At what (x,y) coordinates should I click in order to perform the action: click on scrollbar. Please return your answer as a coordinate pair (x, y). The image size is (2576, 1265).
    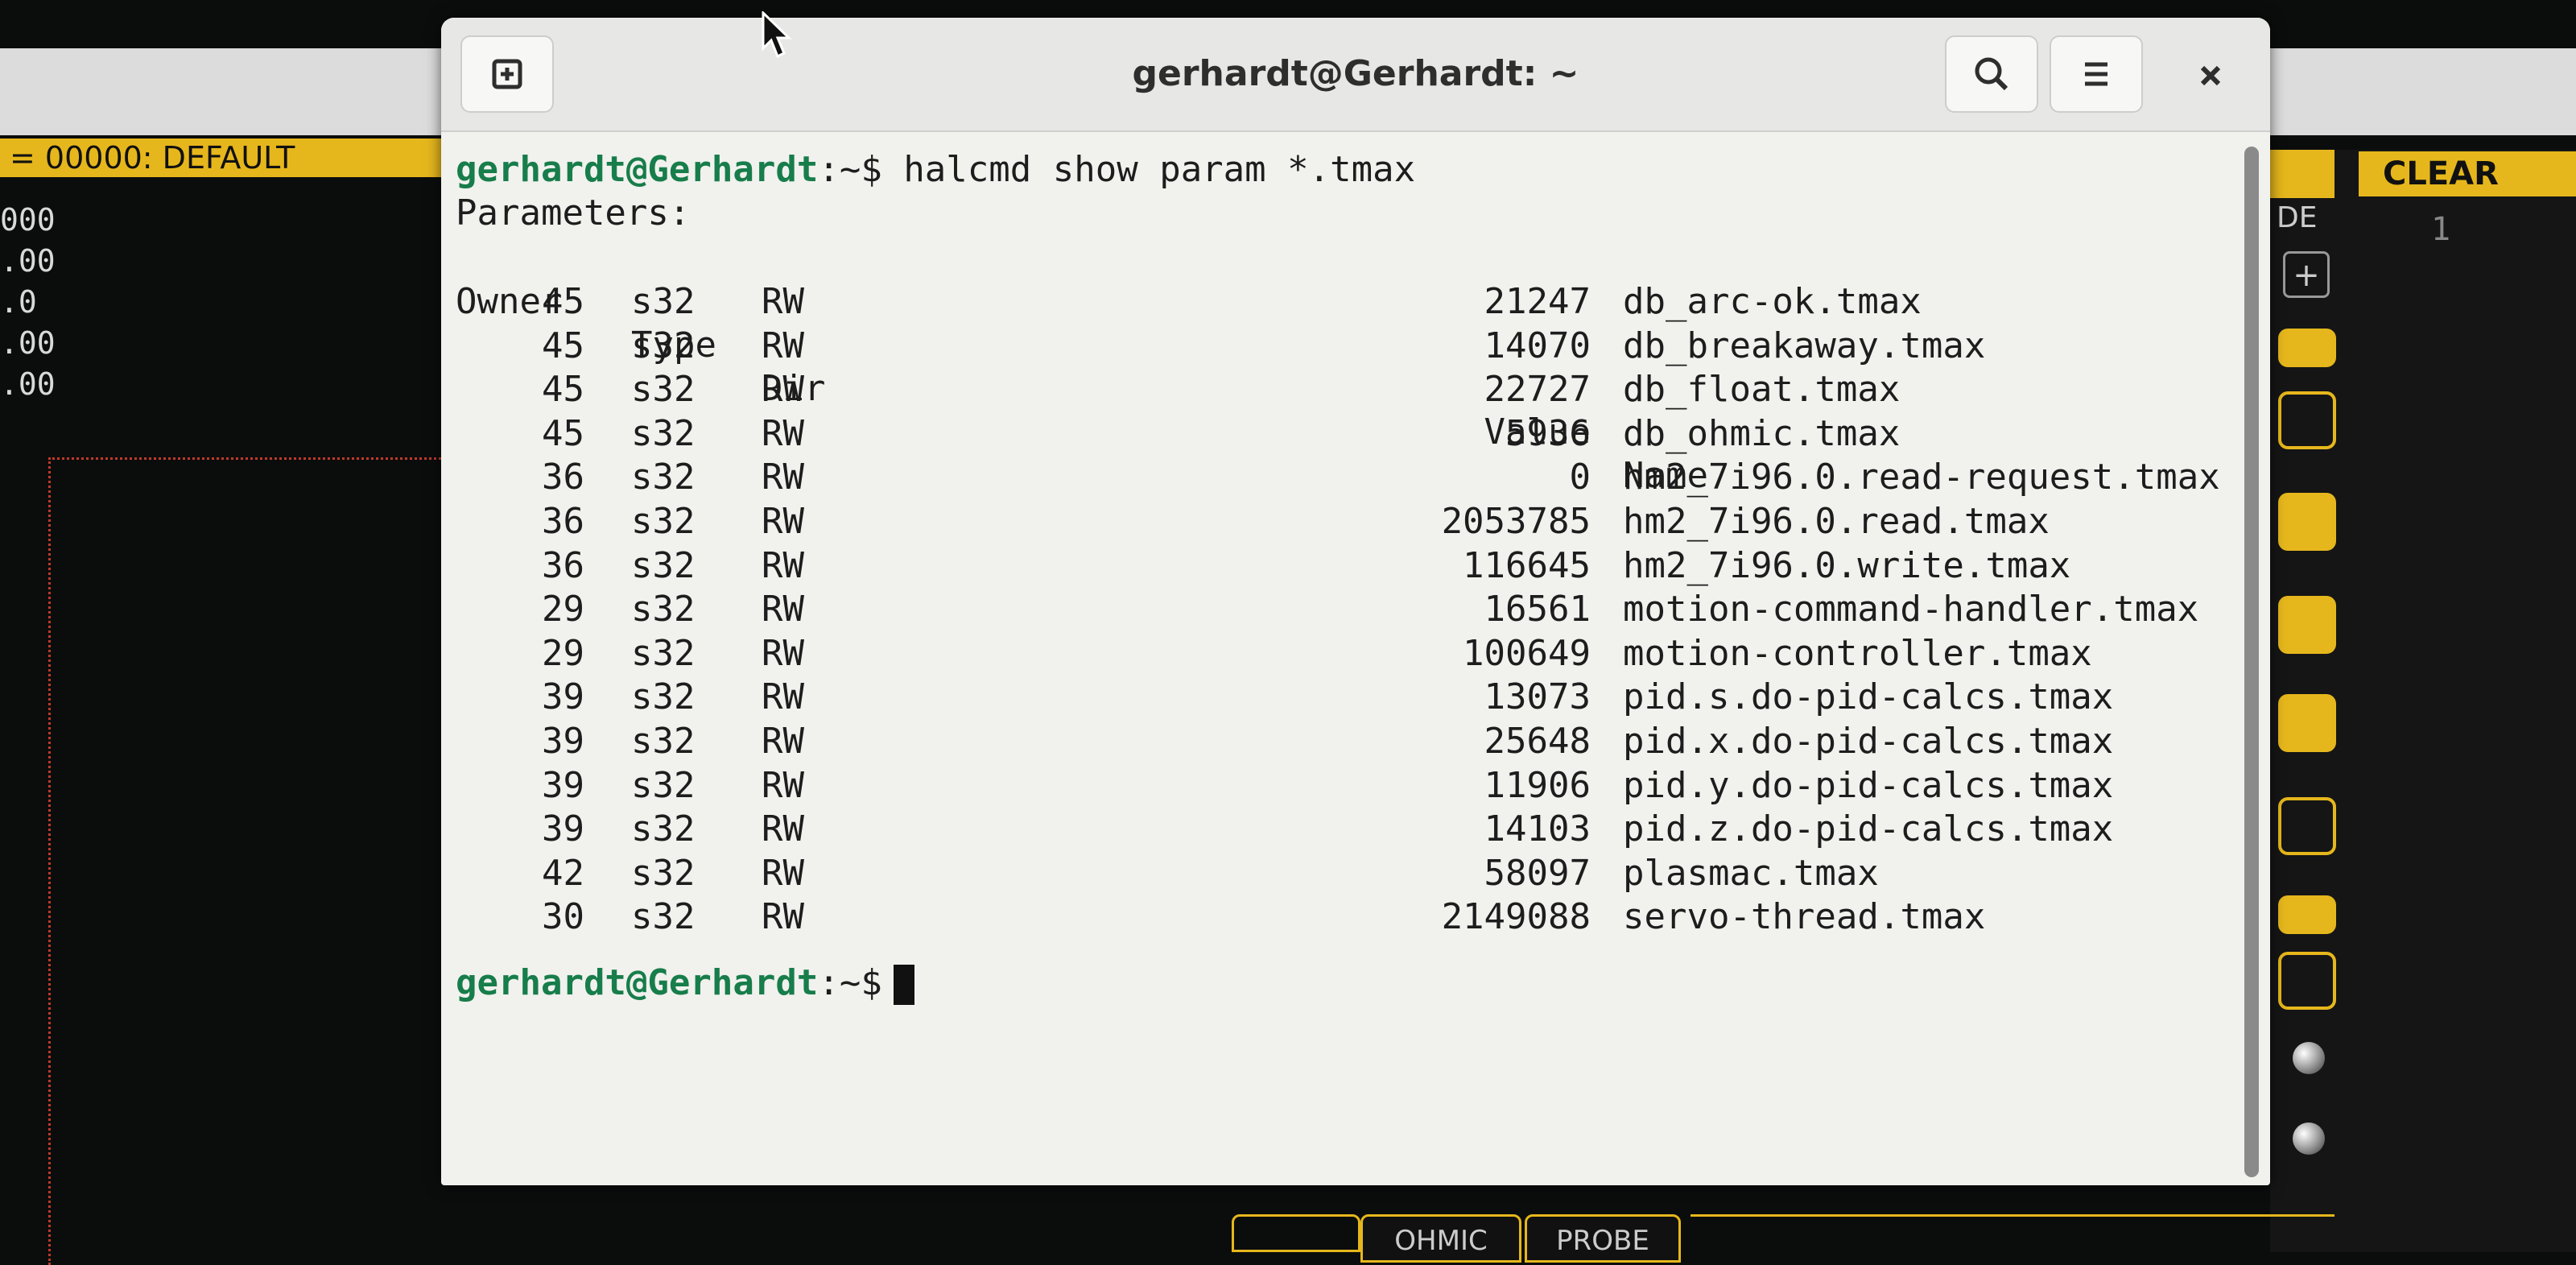
    Looking at the image, I should click on (2251, 662).